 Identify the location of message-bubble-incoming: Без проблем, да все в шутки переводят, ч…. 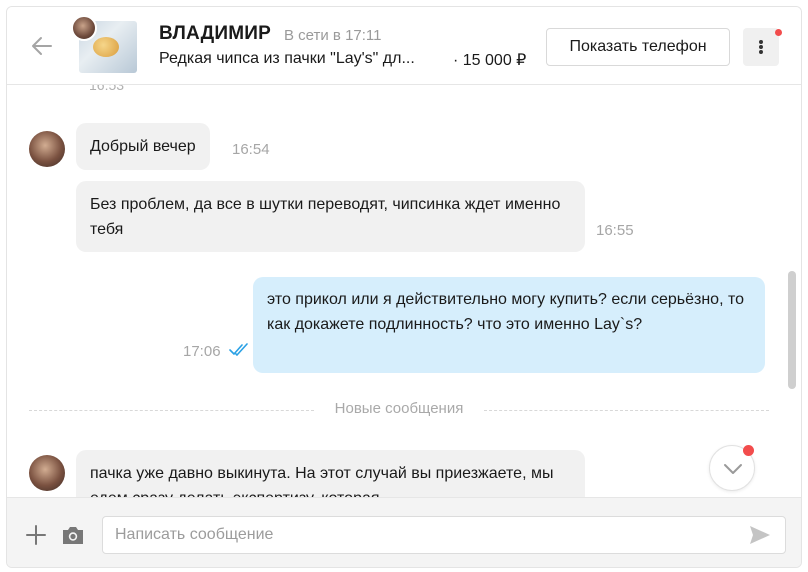
(330, 216).